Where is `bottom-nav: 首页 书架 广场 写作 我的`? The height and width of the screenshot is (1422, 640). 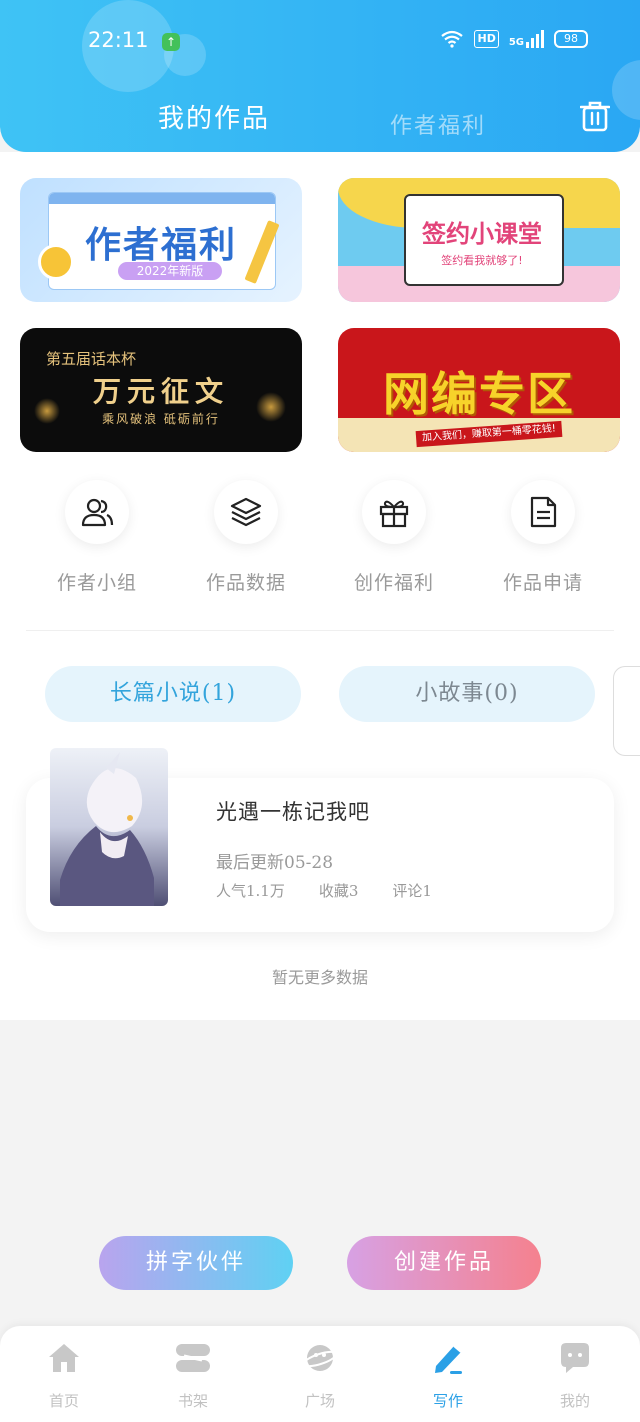 bottom-nav: 首页 书架 广场 写作 我的 is located at coordinates (320, 1374).